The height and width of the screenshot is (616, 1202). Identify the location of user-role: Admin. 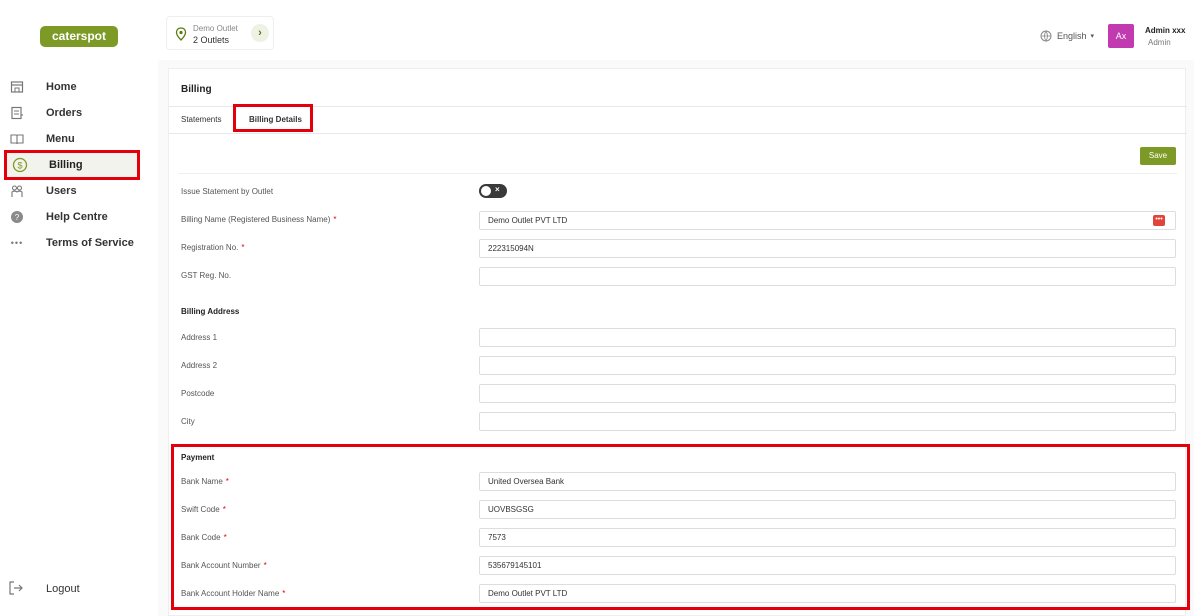
(1159, 42).